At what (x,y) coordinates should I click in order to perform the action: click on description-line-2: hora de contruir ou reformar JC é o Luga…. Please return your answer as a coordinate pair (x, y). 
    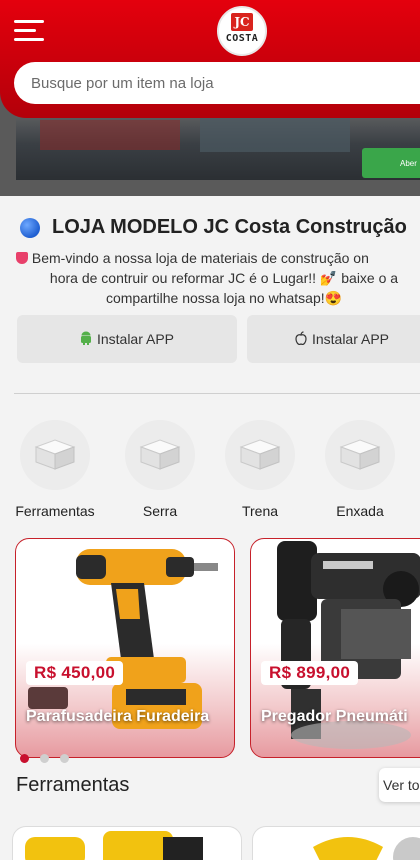
    Looking at the image, I should click on (224, 278).